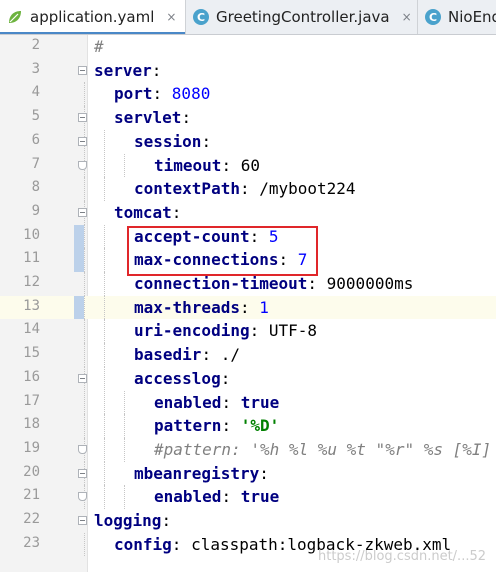 The image size is (496, 572). Describe the element at coordinates (248, 212) in the screenshot. I see `code-line: 9 tomcat:` at that location.